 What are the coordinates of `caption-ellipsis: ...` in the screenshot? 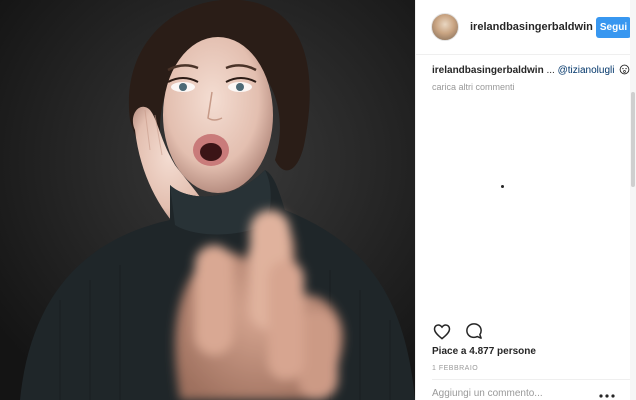 It's located at (550, 70).